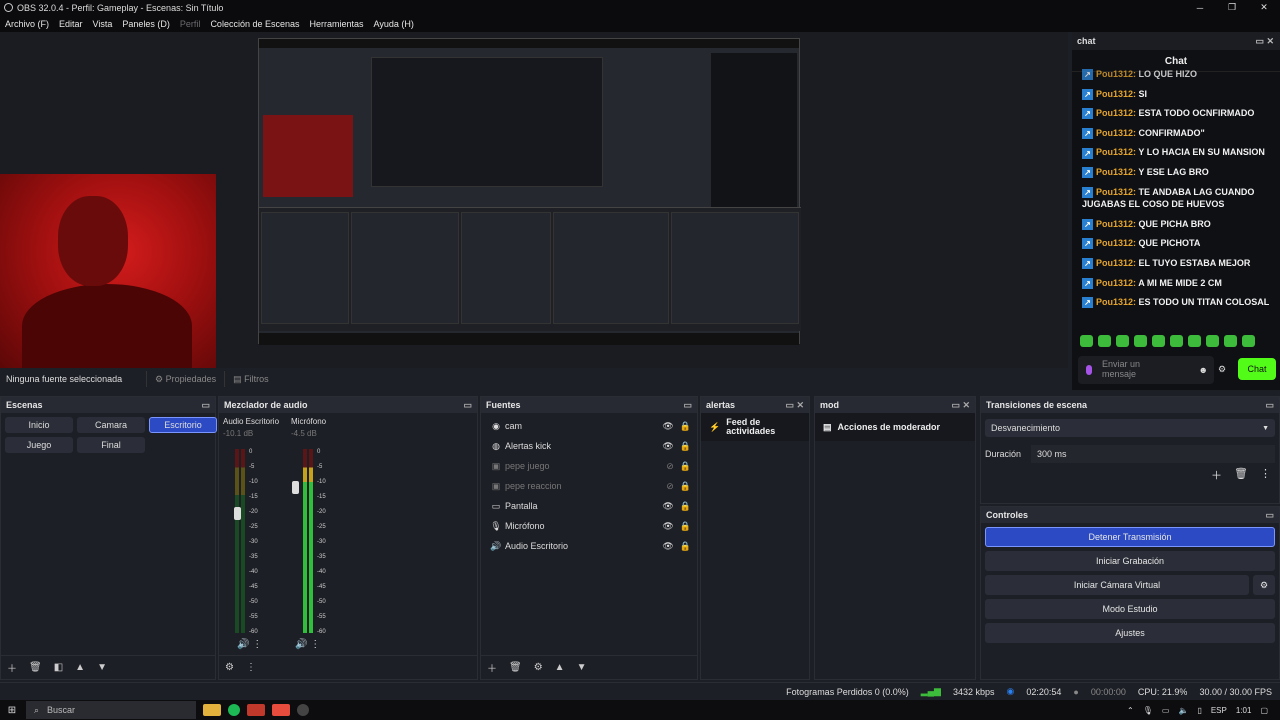 The width and height of the screenshot is (1280, 720). What do you see at coordinates (1166, 710) in the screenshot?
I see `network-icon: ▭` at bounding box center [1166, 710].